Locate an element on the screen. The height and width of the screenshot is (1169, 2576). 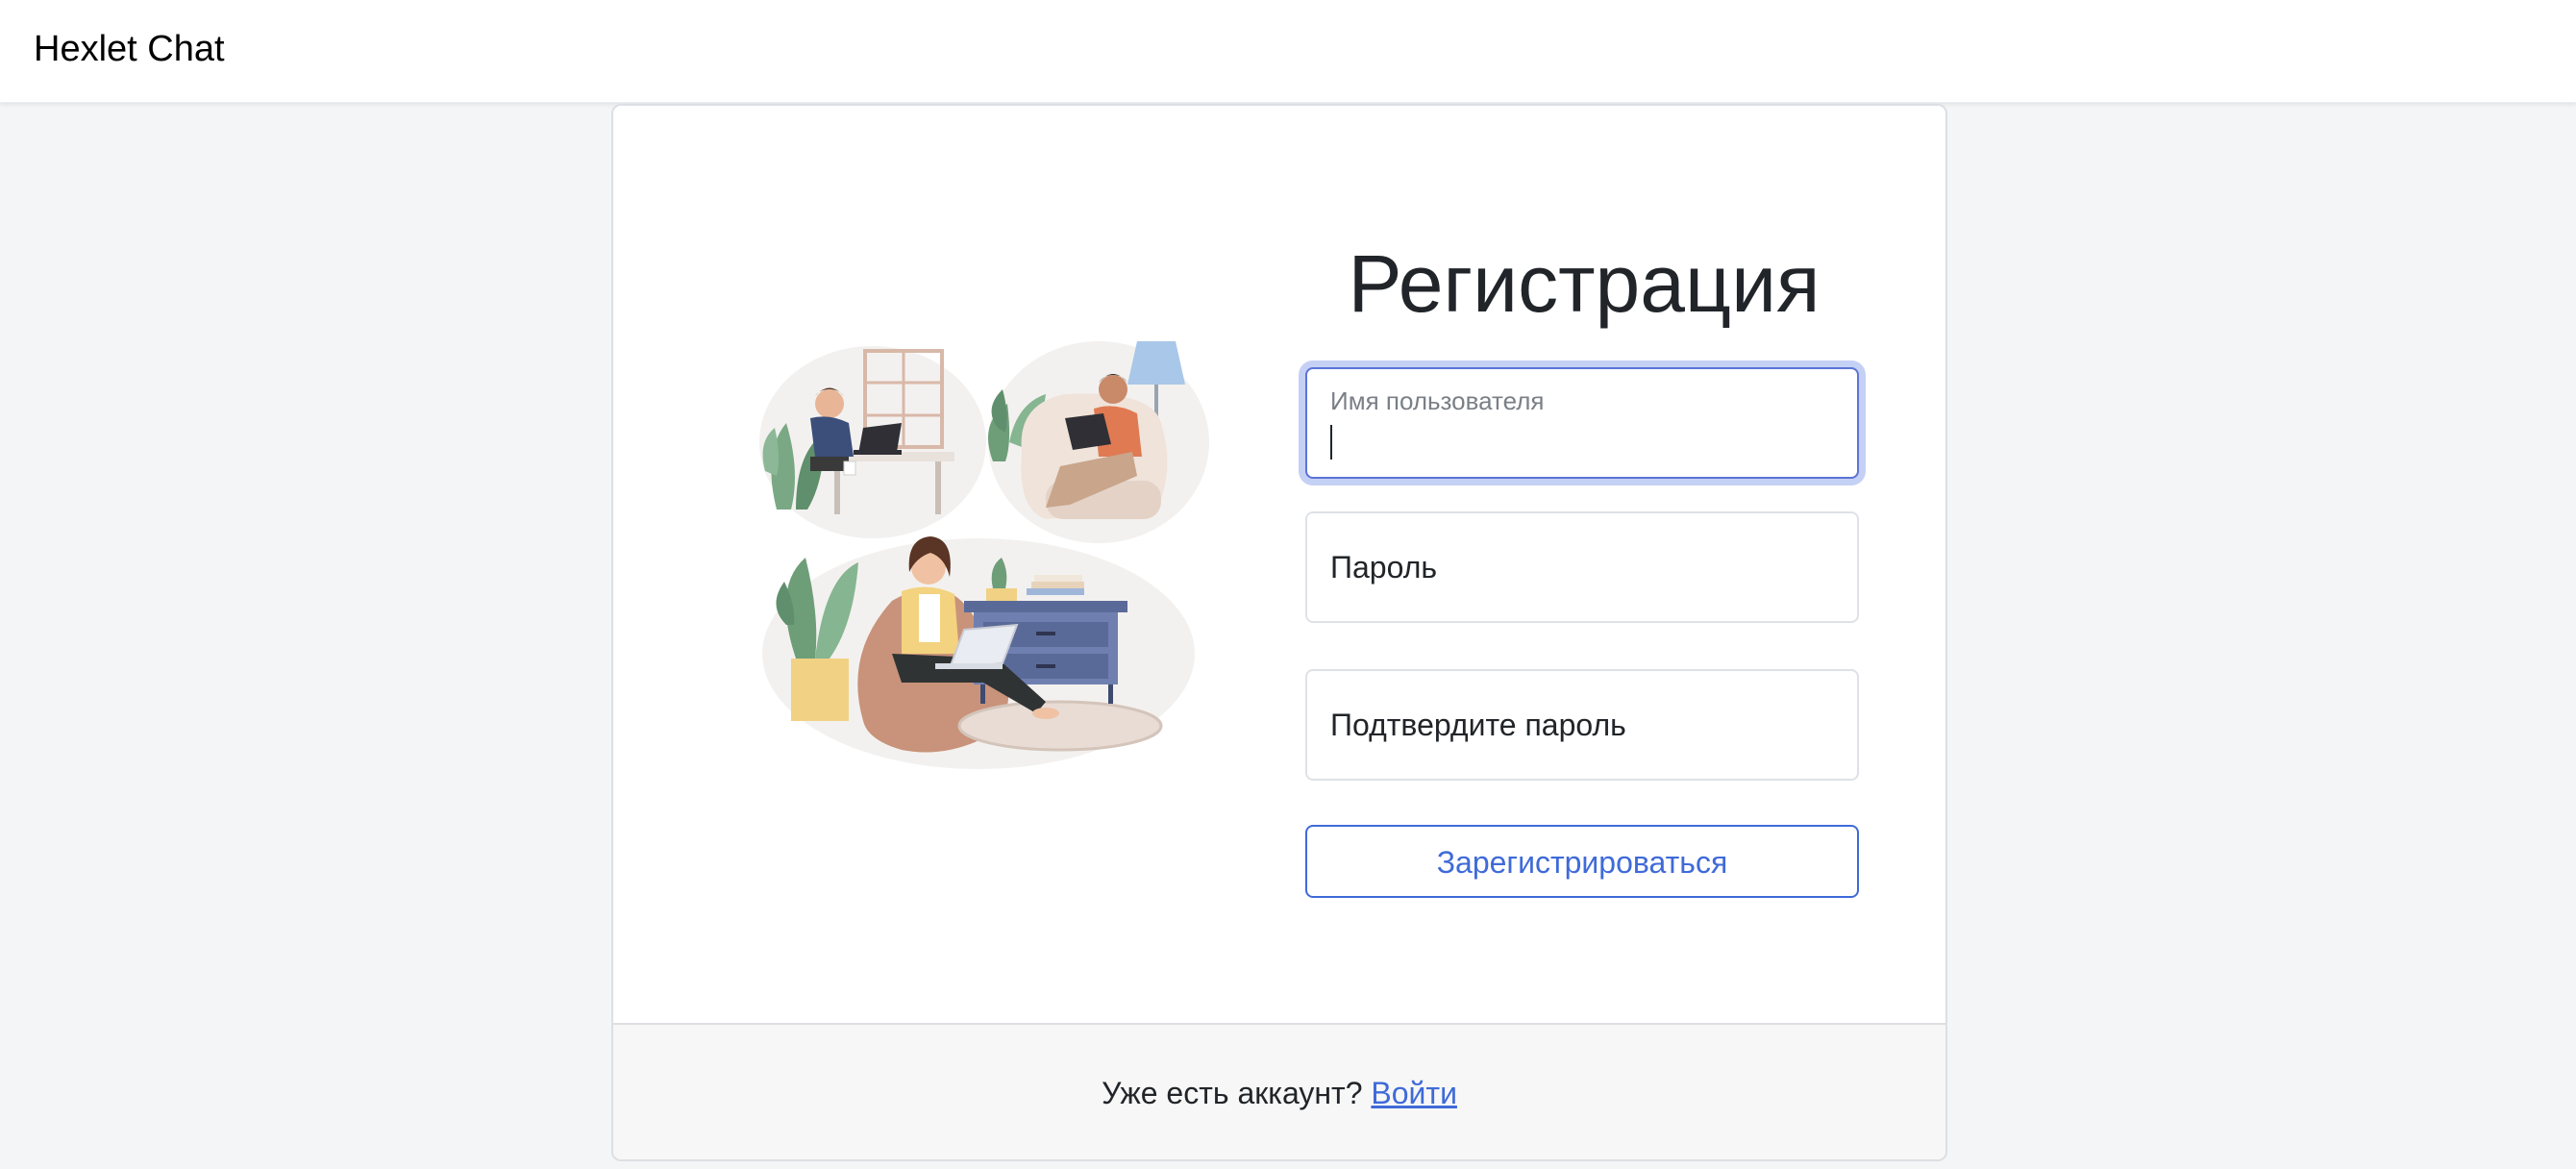
page-title: Регистрация is located at coordinates (1584, 284).